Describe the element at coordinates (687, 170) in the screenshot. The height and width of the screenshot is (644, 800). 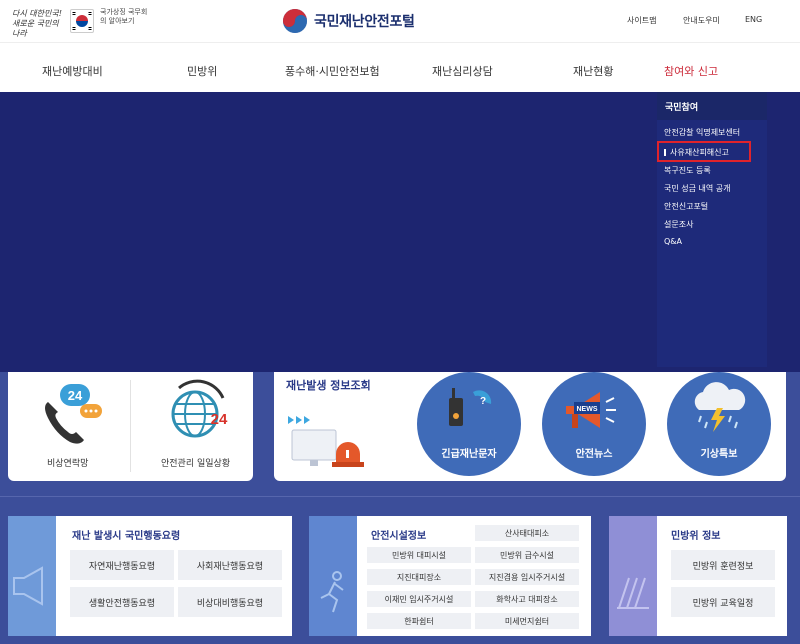
I see `submenu-item-recovery-progress: 복구진도 등록` at that location.